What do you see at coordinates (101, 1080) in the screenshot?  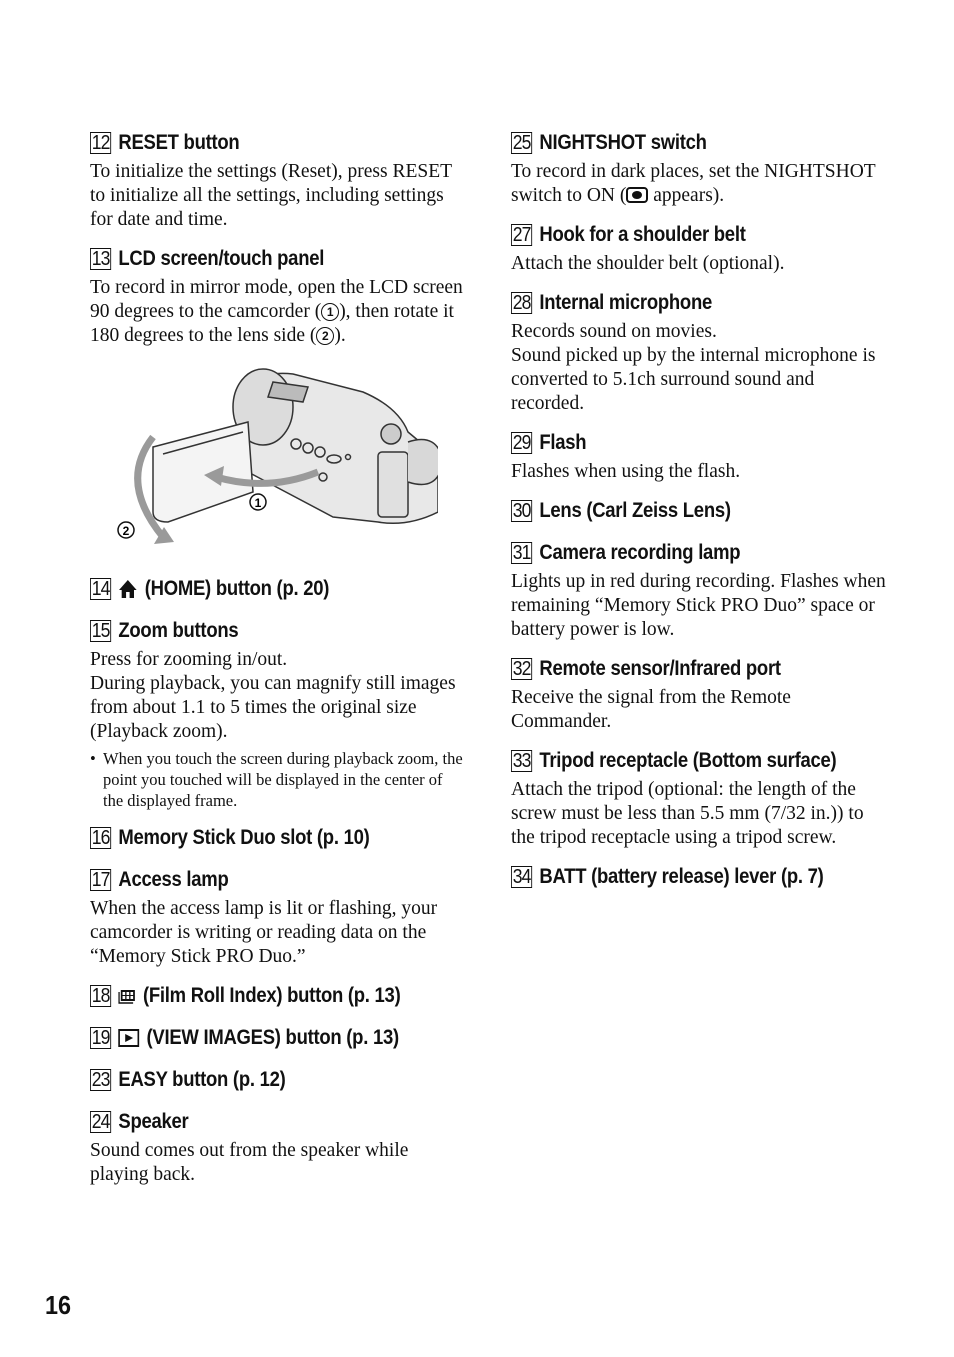 I see `item-number: 23` at bounding box center [101, 1080].